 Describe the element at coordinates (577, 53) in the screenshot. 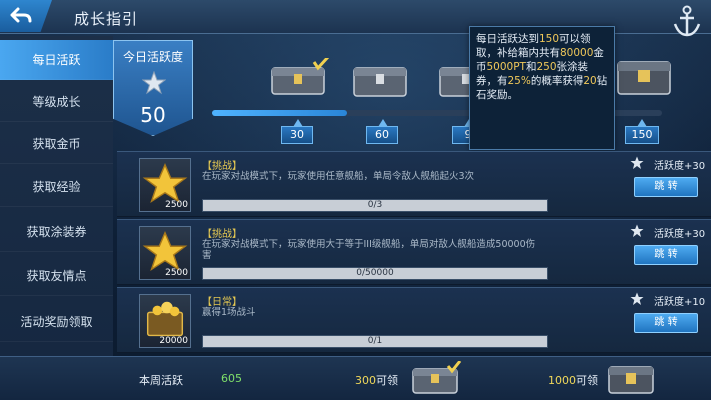

I see `tooltip-highlight: 80000` at that location.